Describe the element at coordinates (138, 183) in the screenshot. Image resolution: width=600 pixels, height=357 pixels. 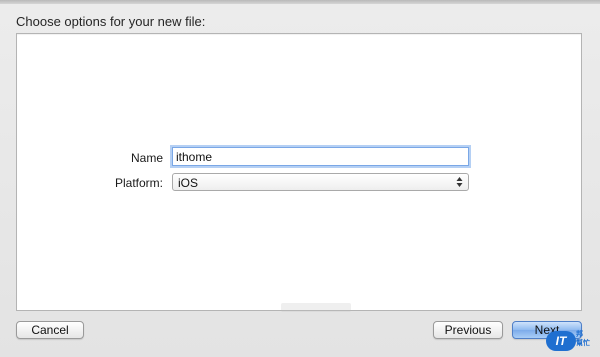
I see `platform-label: Platform:` at that location.